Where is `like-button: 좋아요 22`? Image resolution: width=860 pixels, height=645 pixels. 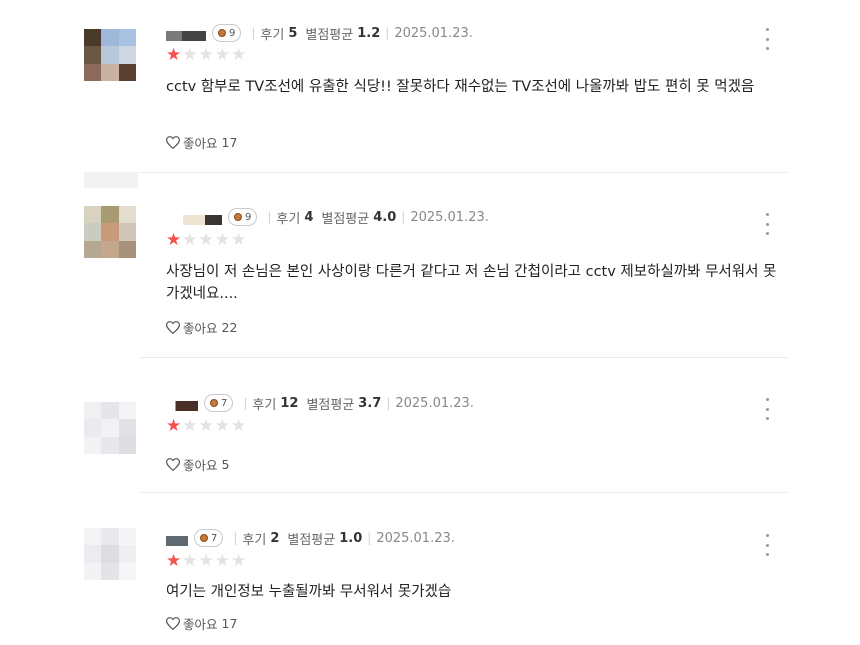 like-button: 좋아요 22 is located at coordinates (201, 327).